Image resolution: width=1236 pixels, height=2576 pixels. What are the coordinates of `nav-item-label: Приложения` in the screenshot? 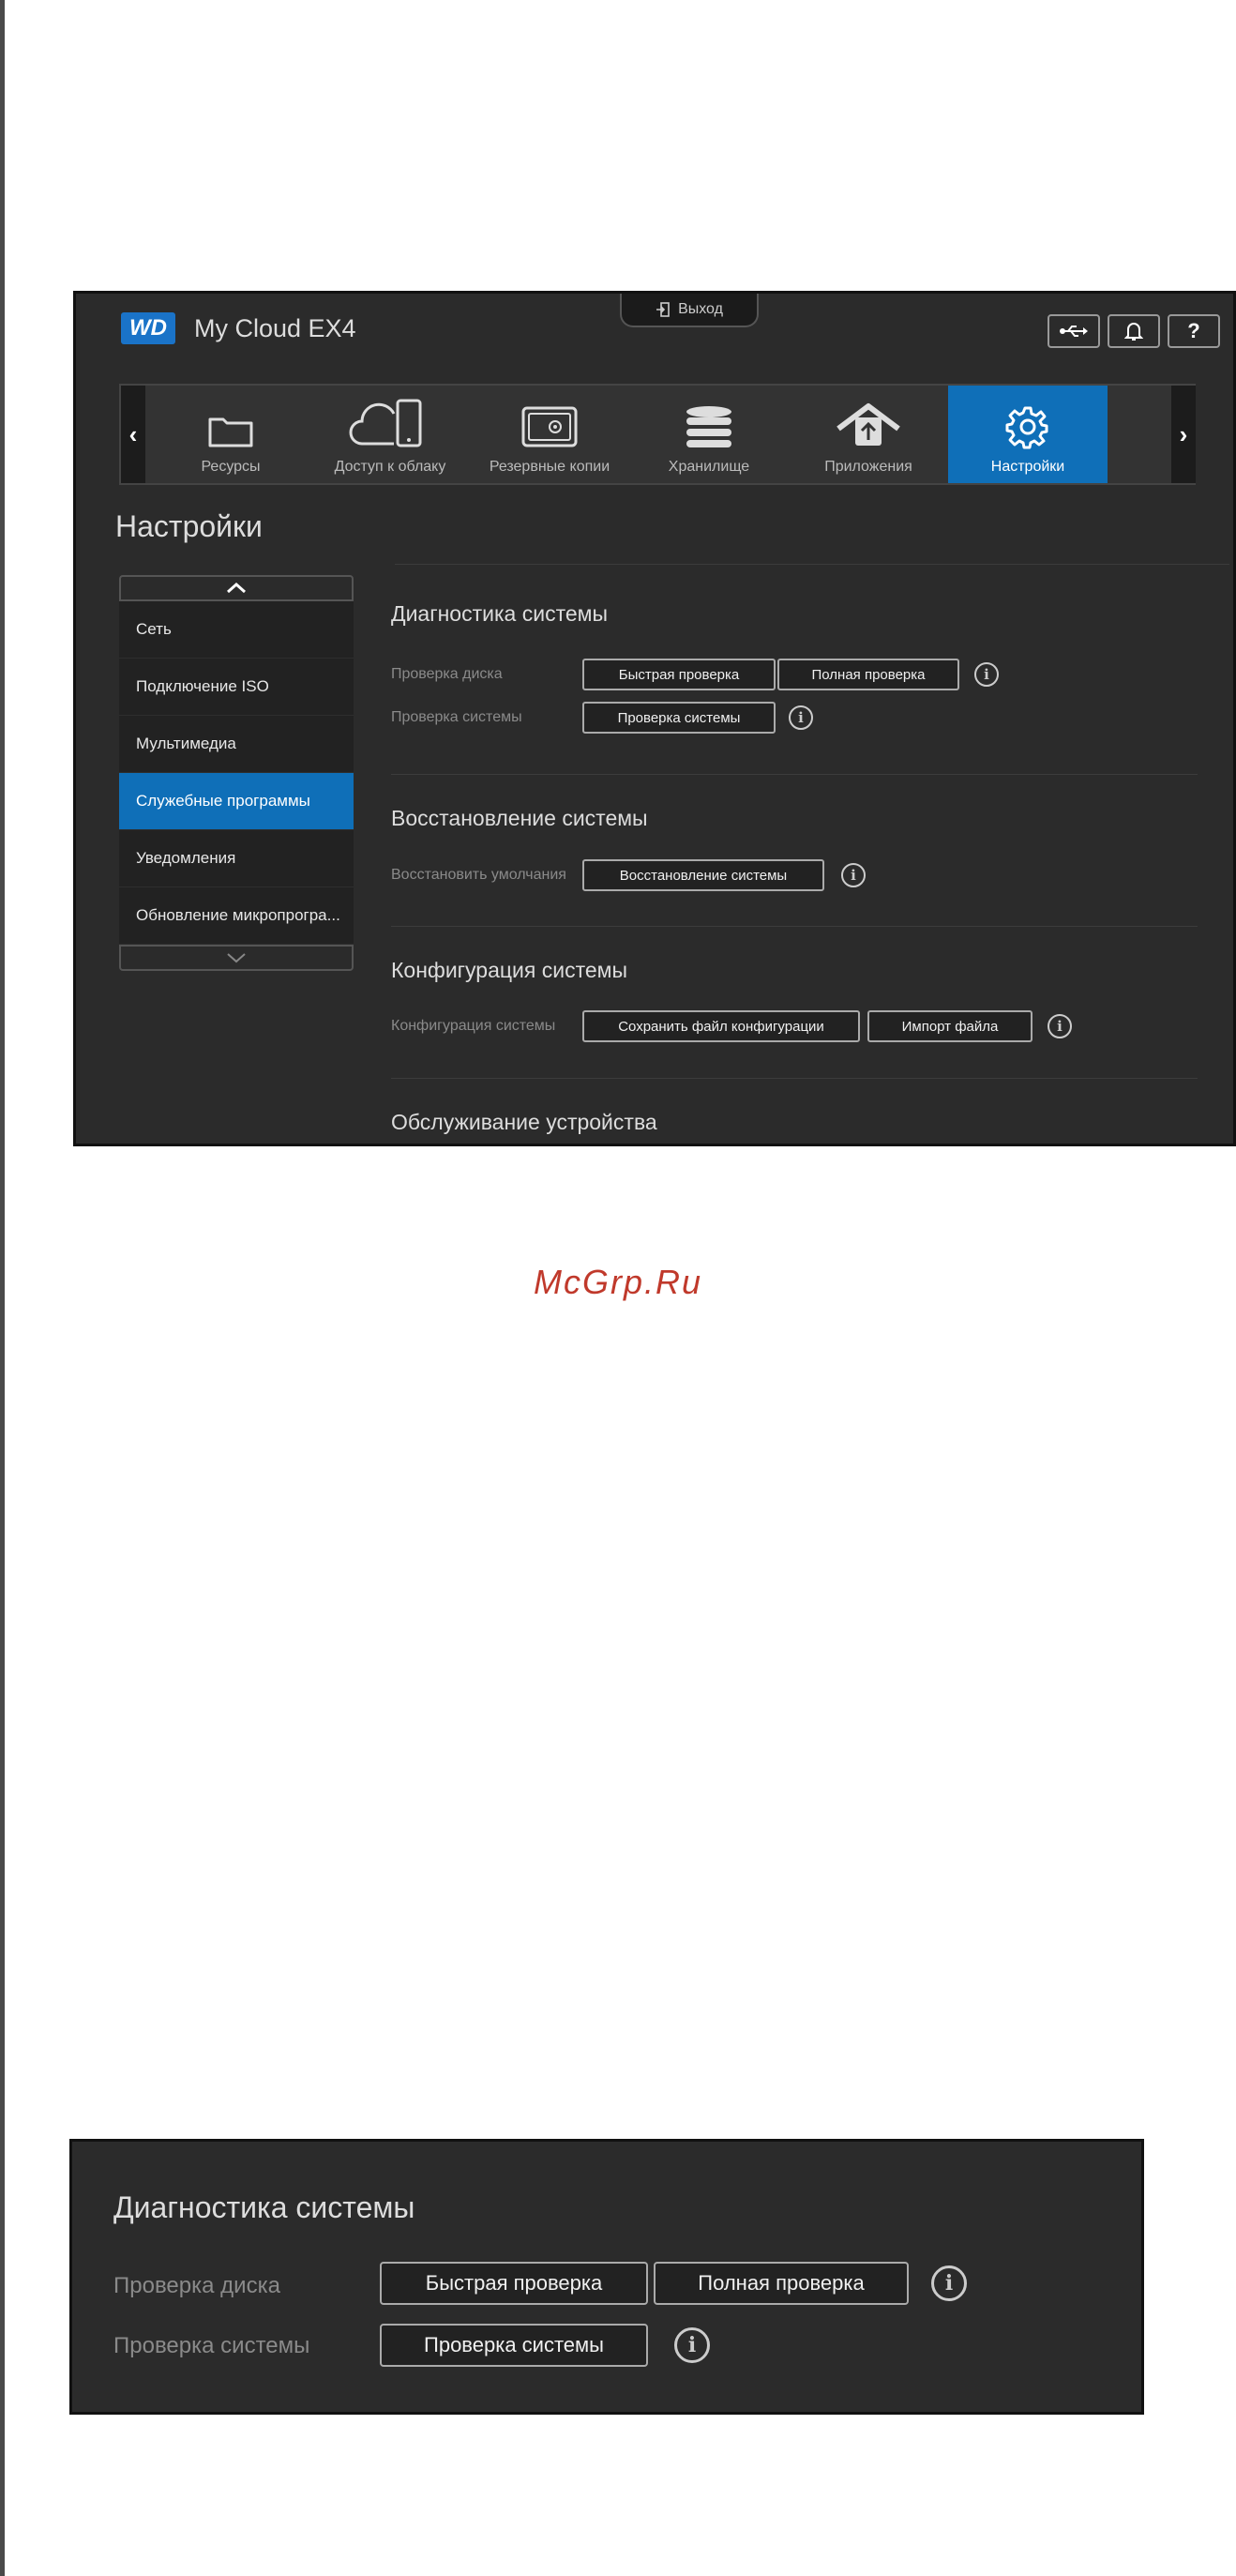 It's located at (868, 467).